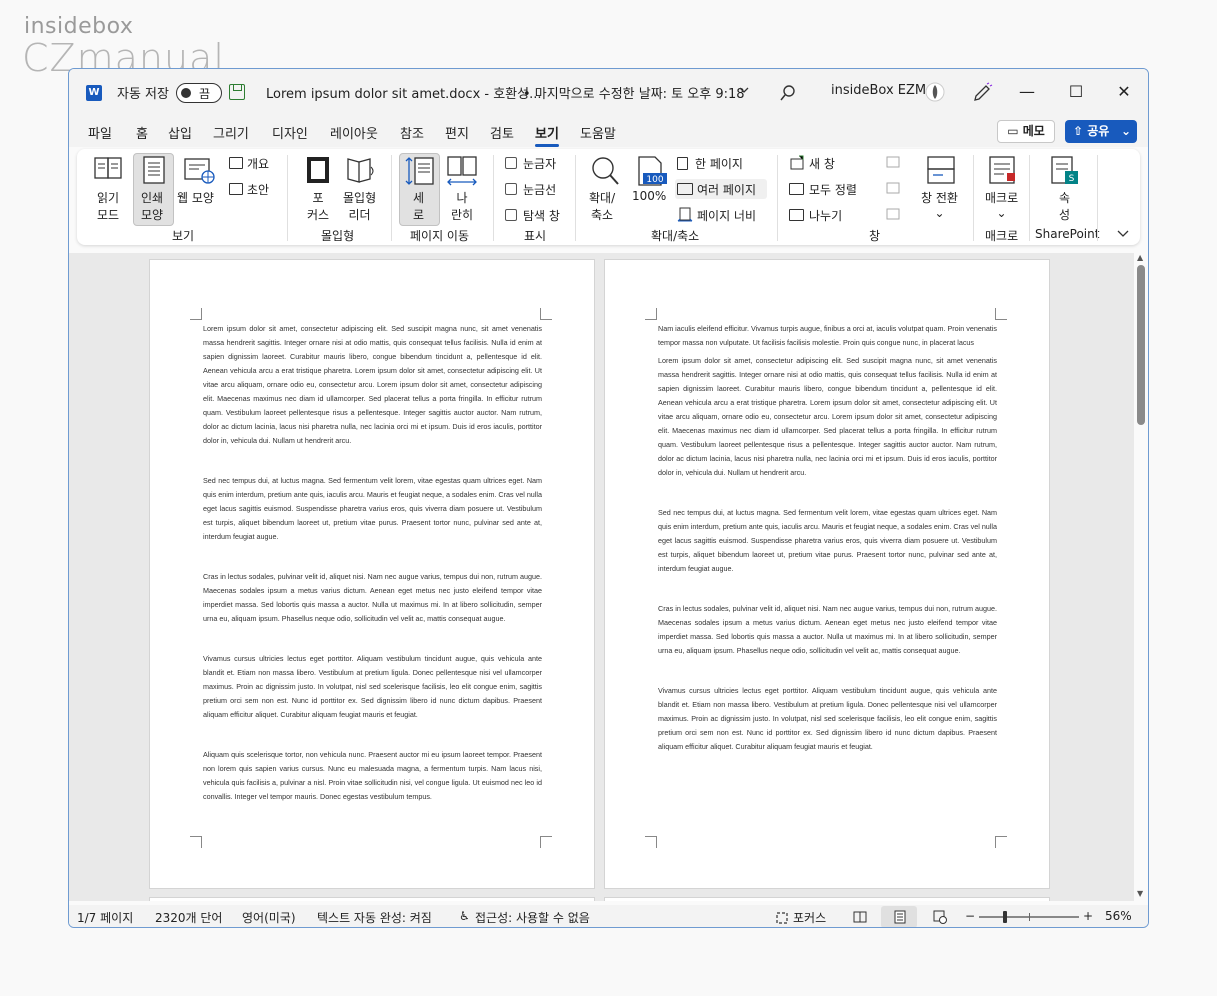 The height and width of the screenshot is (996, 1217). Describe the element at coordinates (941, 170) in the screenshot. I see `switch-window-icon` at that location.